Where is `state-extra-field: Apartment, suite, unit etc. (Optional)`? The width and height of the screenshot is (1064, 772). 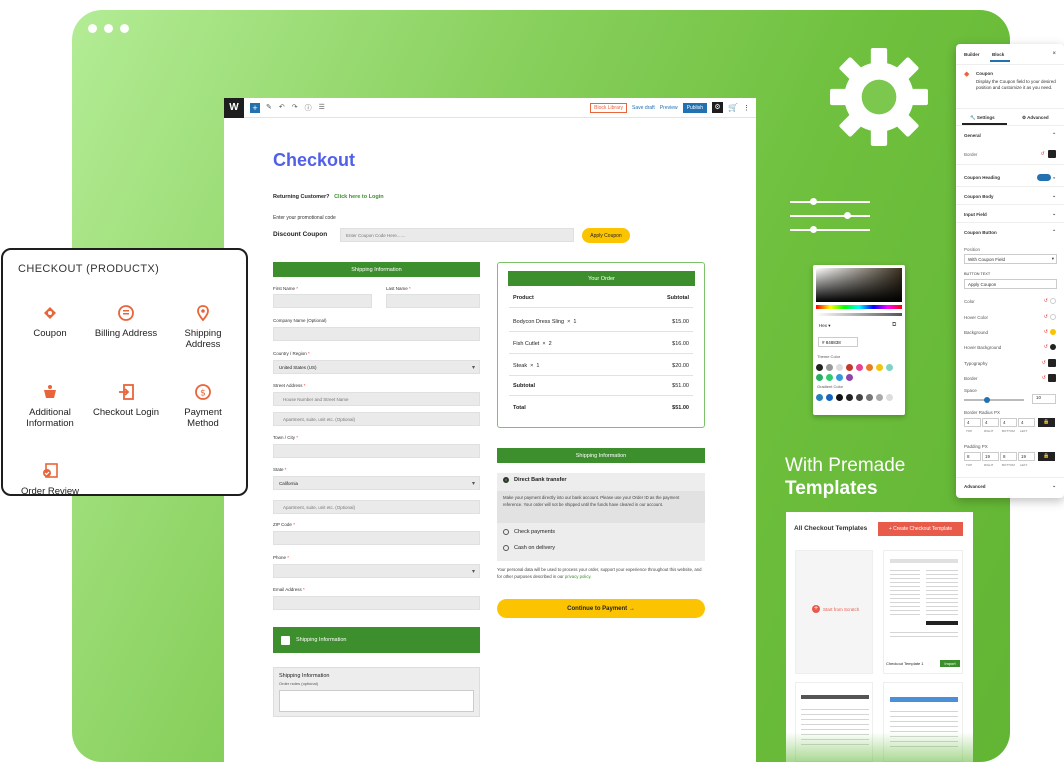
state-extra-field: Apartment, suite, unit etc. (Optional) is located at coordinates (376, 507).